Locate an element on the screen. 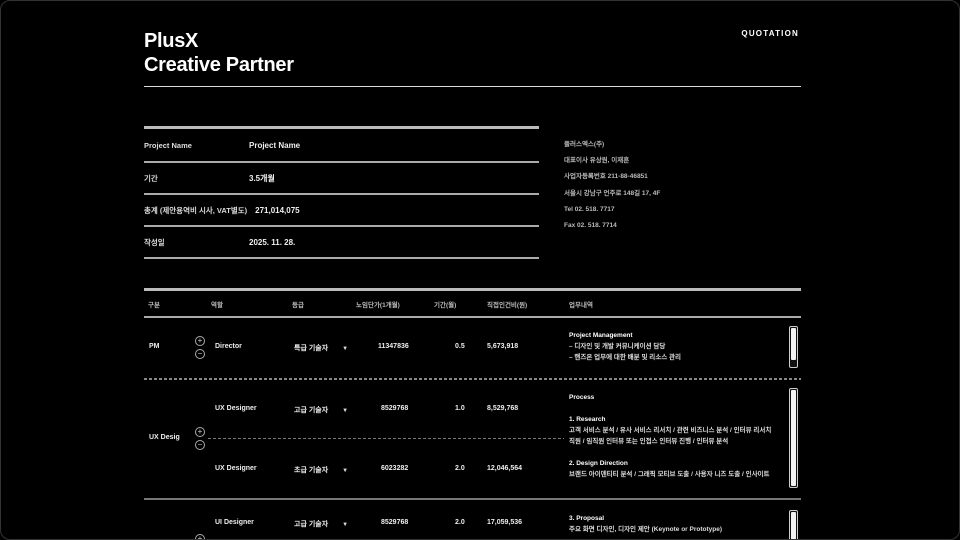 This screenshot has width=960, height=540. task-line: – 디자인 및 개발 커뮤니케이션 담당 is located at coordinates (617, 346).